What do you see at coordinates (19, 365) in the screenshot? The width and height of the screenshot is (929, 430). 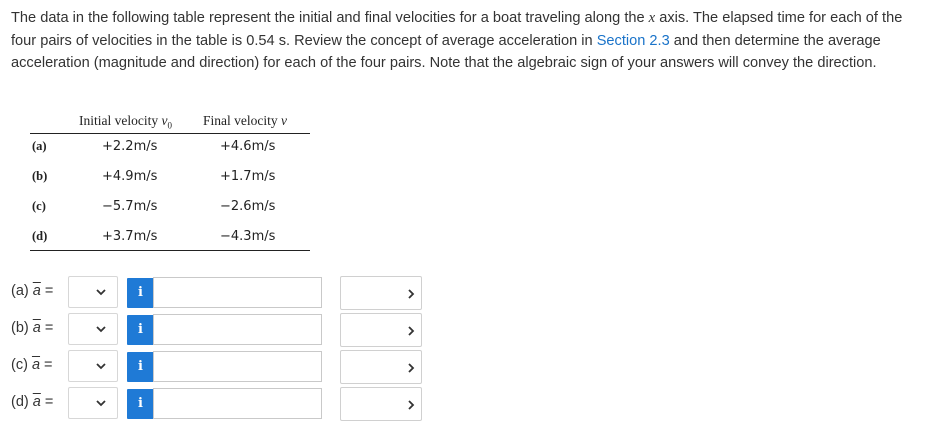 I see `answer-prefix: (c)` at bounding box center [19, 365].